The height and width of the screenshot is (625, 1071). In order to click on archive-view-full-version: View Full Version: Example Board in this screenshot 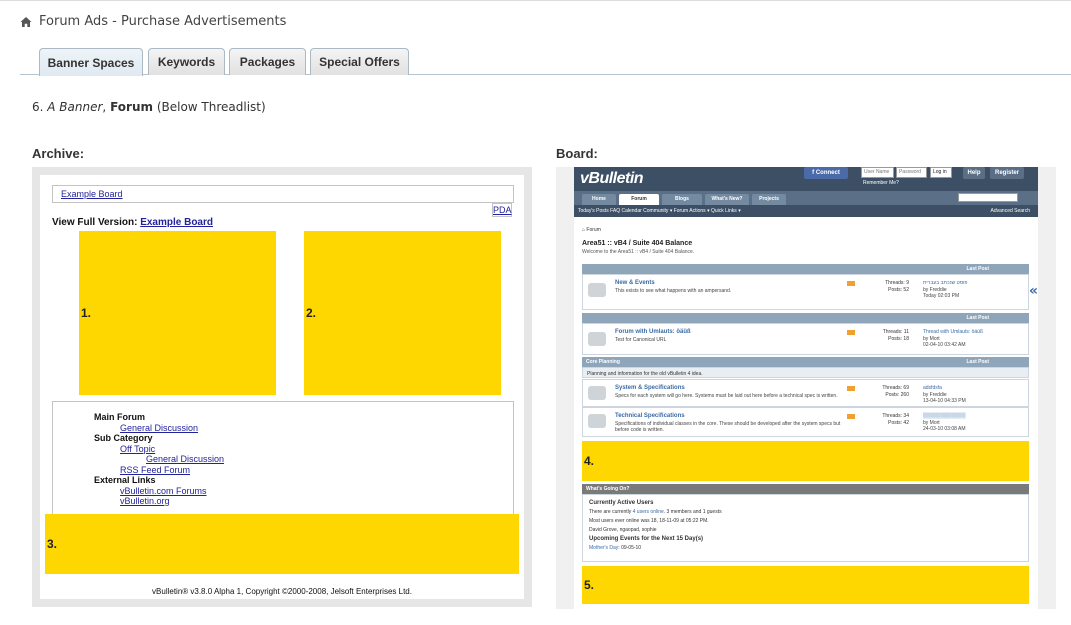, I will do `click(132, 222)`.